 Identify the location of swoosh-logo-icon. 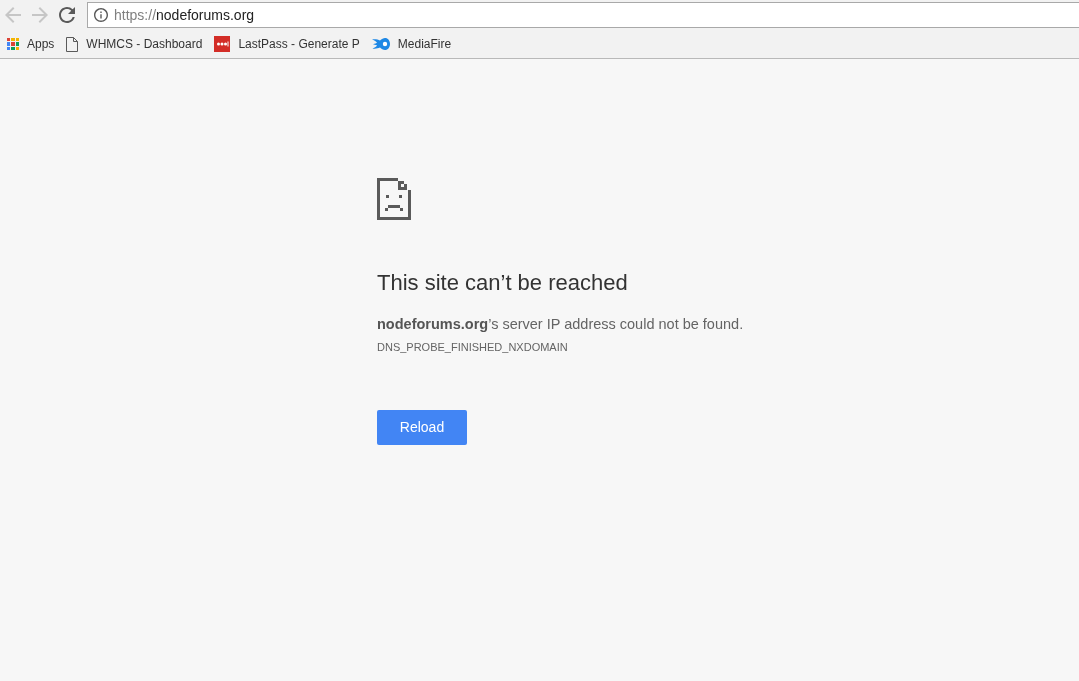
(380, 44).